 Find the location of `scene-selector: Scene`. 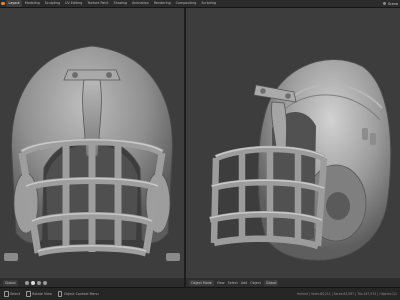

scene-selector: Scene is located at coordinates (390, 3).